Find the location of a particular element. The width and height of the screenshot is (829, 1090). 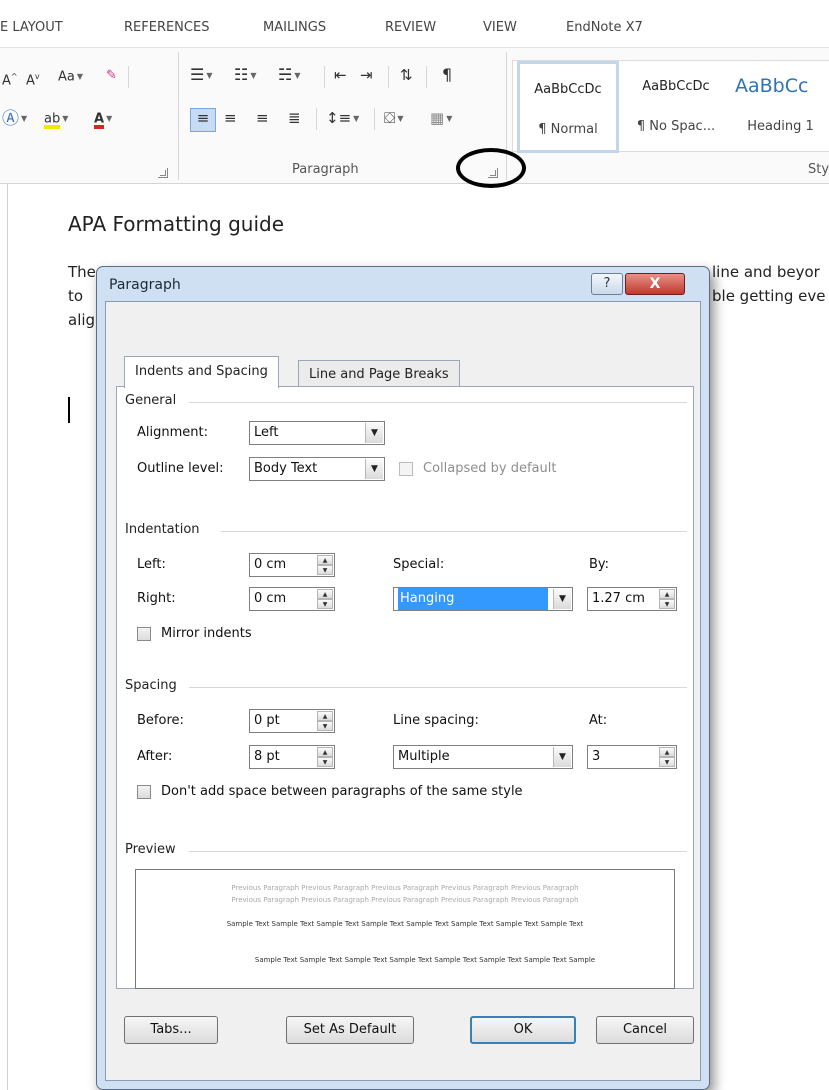

align-right-icon: ≡ is located at coordinates (262, 118).